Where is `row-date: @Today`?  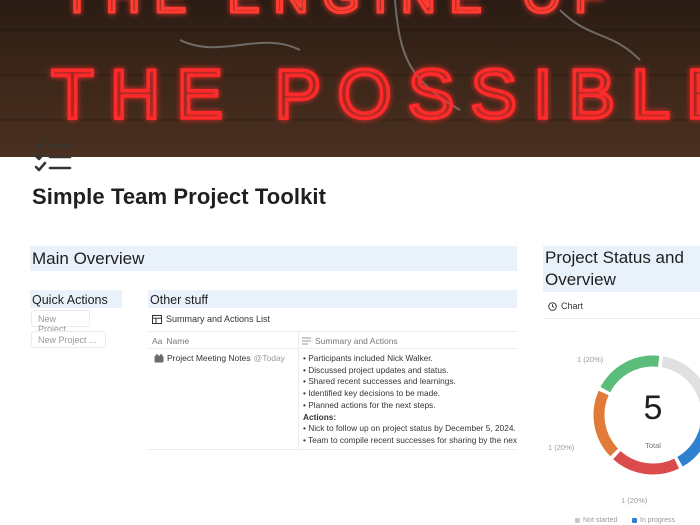 row-date: @Today is located at coordinates (269, 358).